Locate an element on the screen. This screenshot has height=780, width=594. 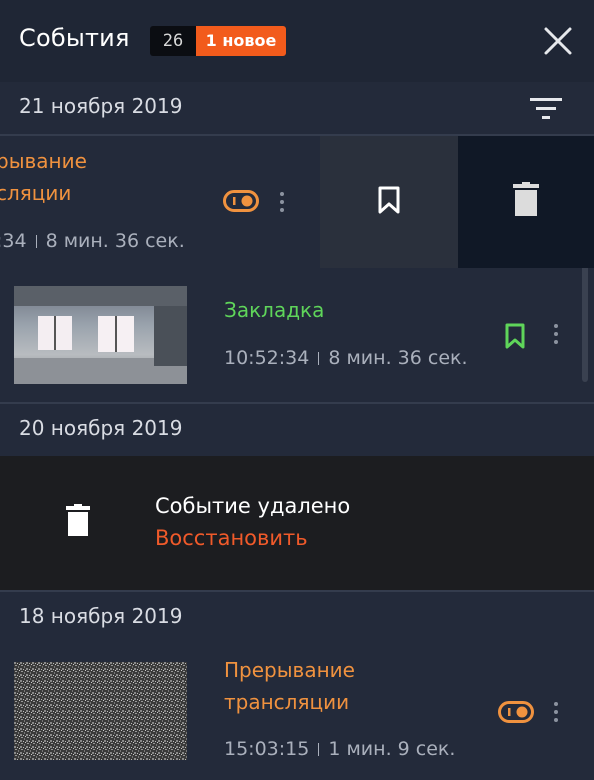
filter-button is located at coordinates (546, 109).